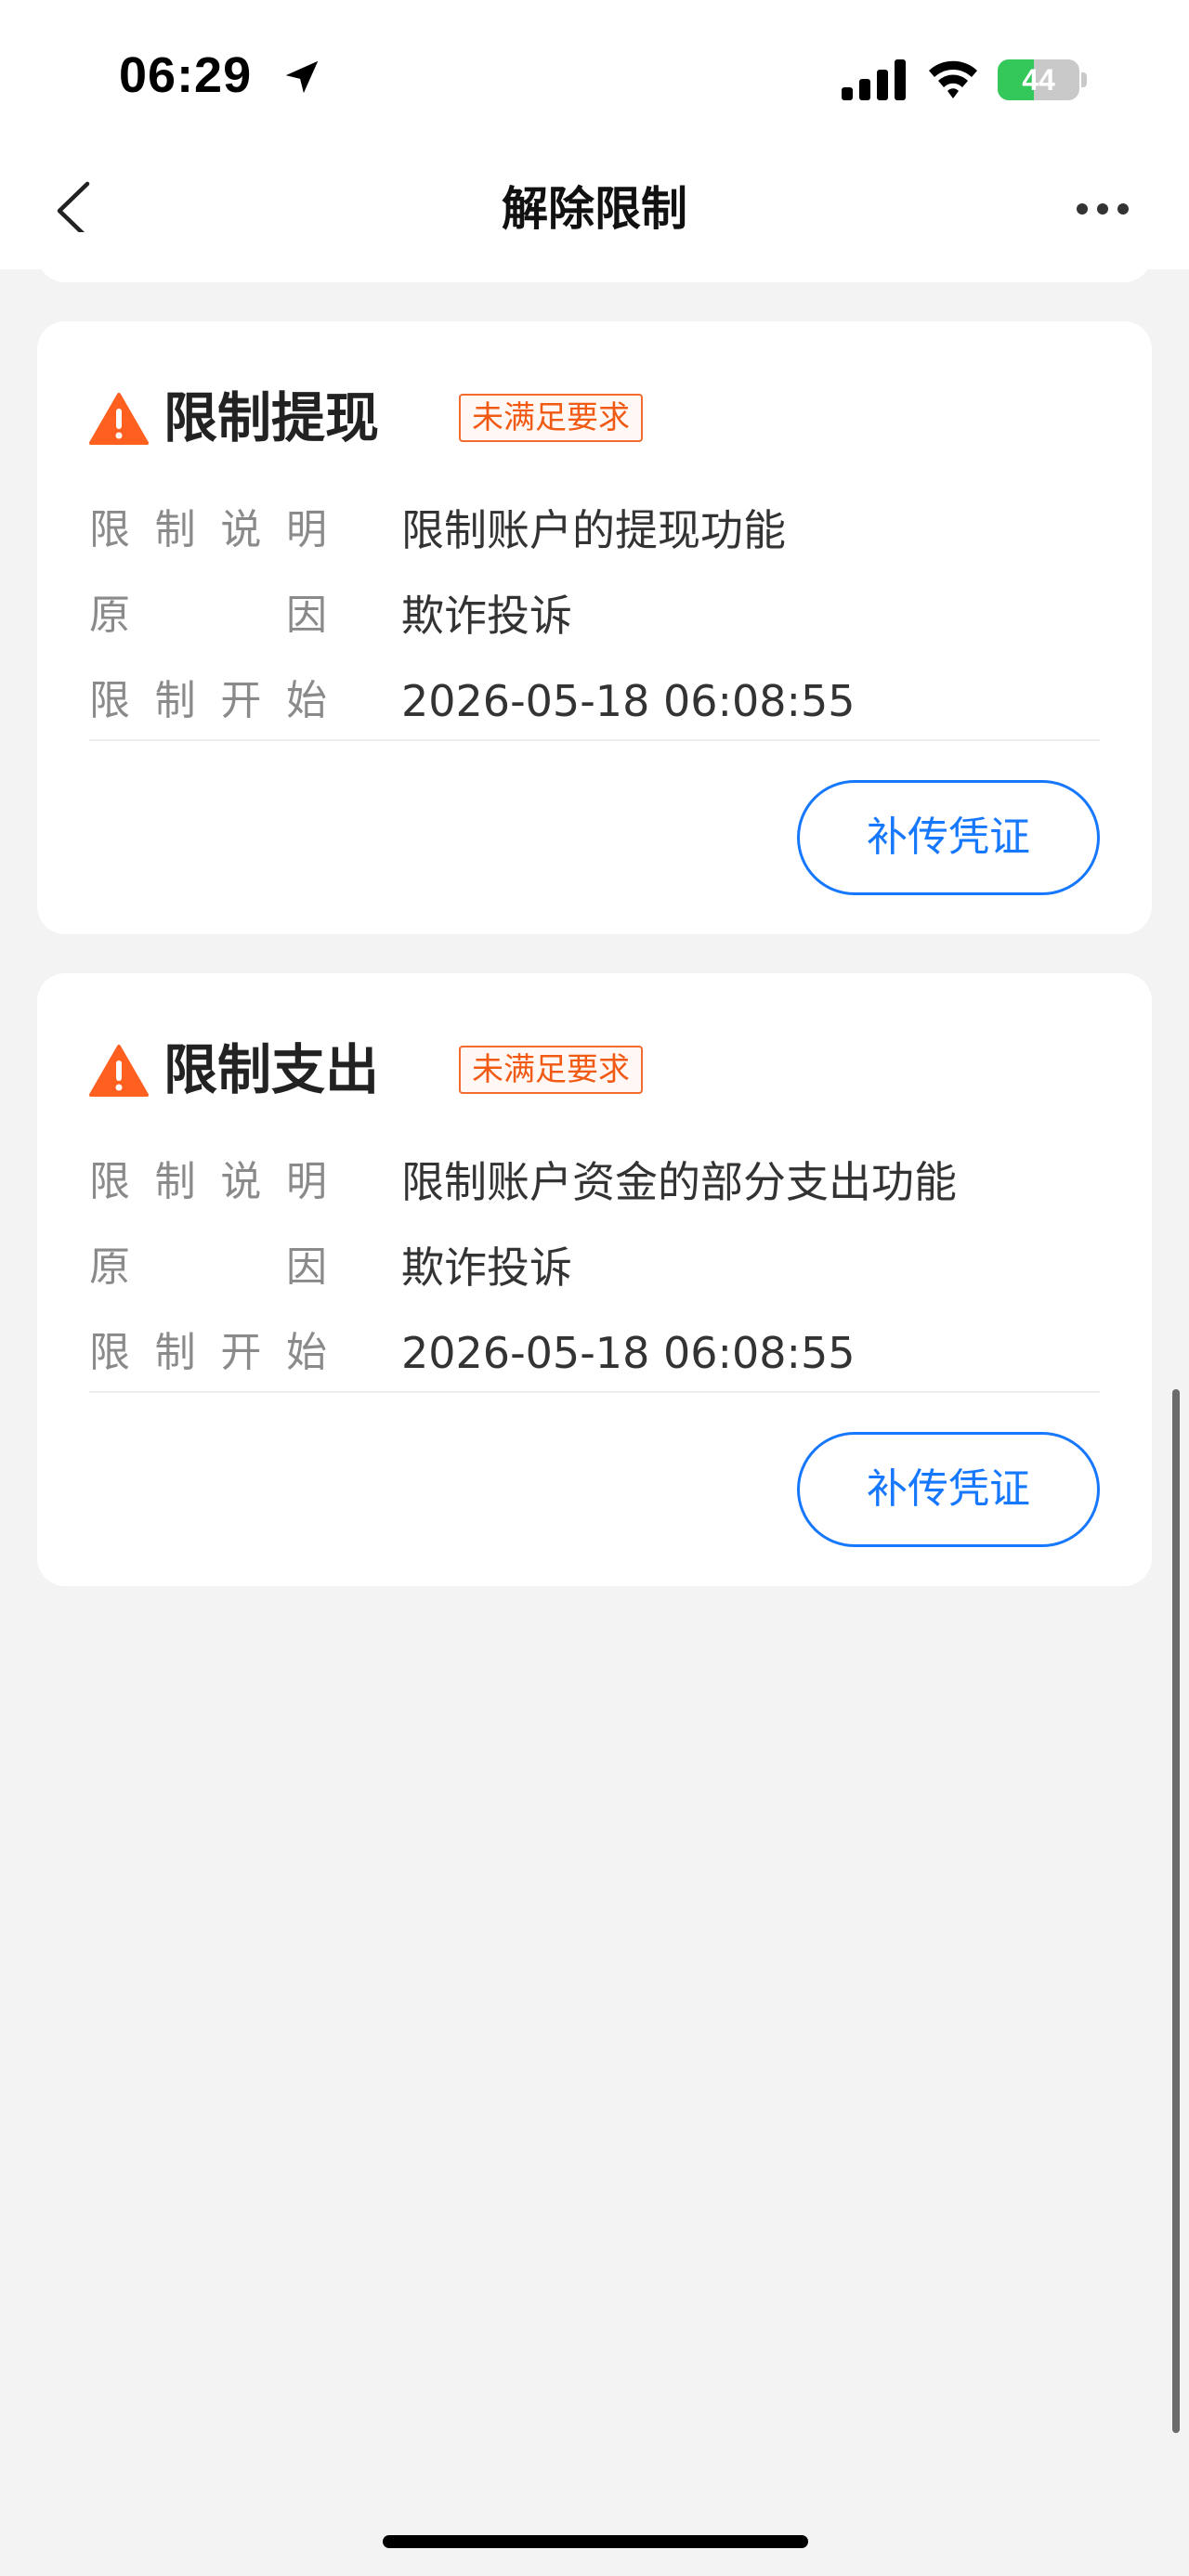 The height and width of the screenshot is (2576, 1189). I want to click on card-title: 限制支出, so click(271, 1070).